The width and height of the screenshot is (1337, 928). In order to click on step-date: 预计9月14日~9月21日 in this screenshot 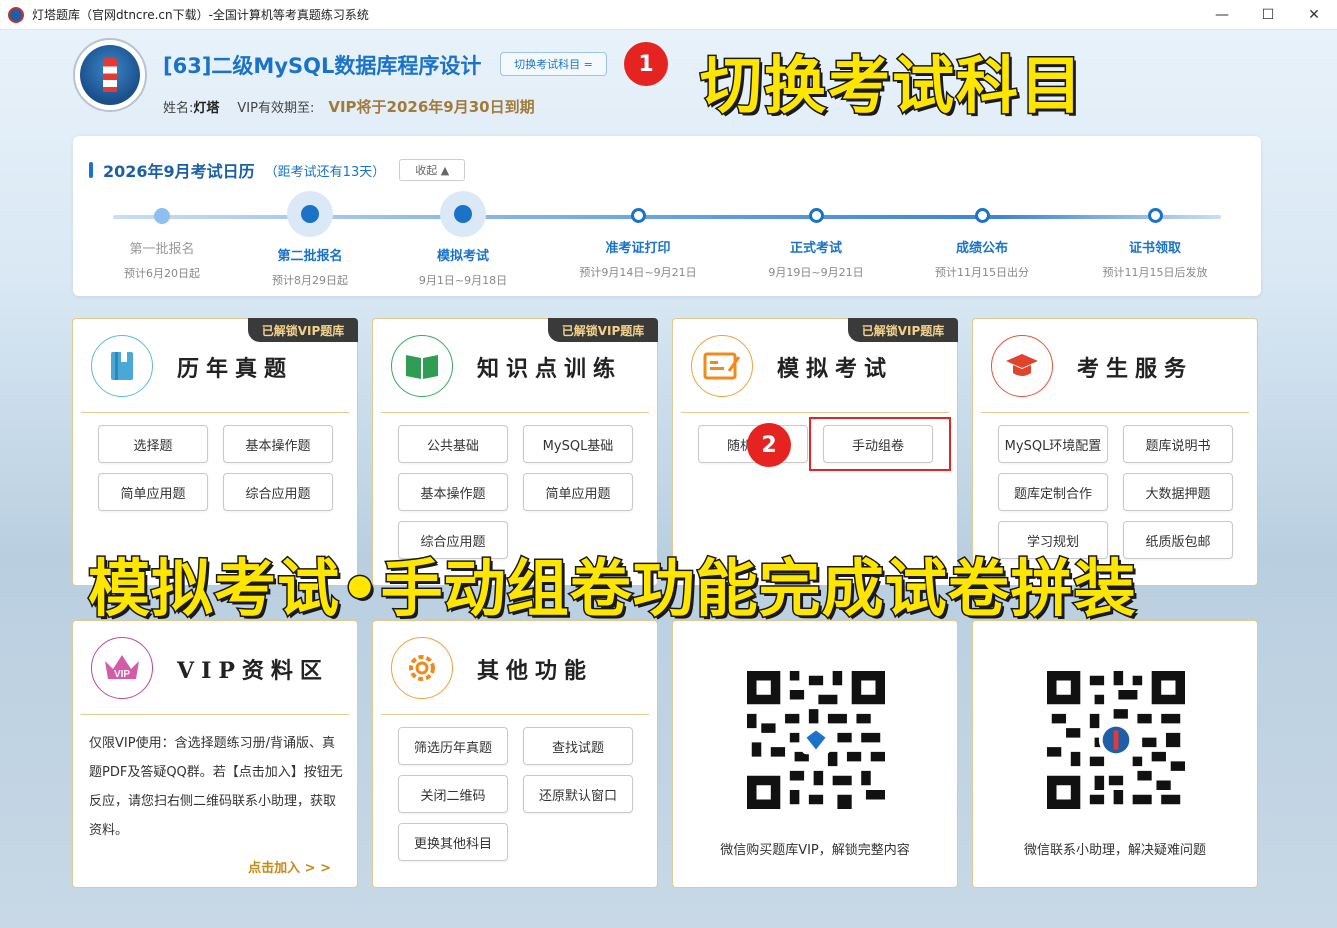, I will do `click(638, 272)`.